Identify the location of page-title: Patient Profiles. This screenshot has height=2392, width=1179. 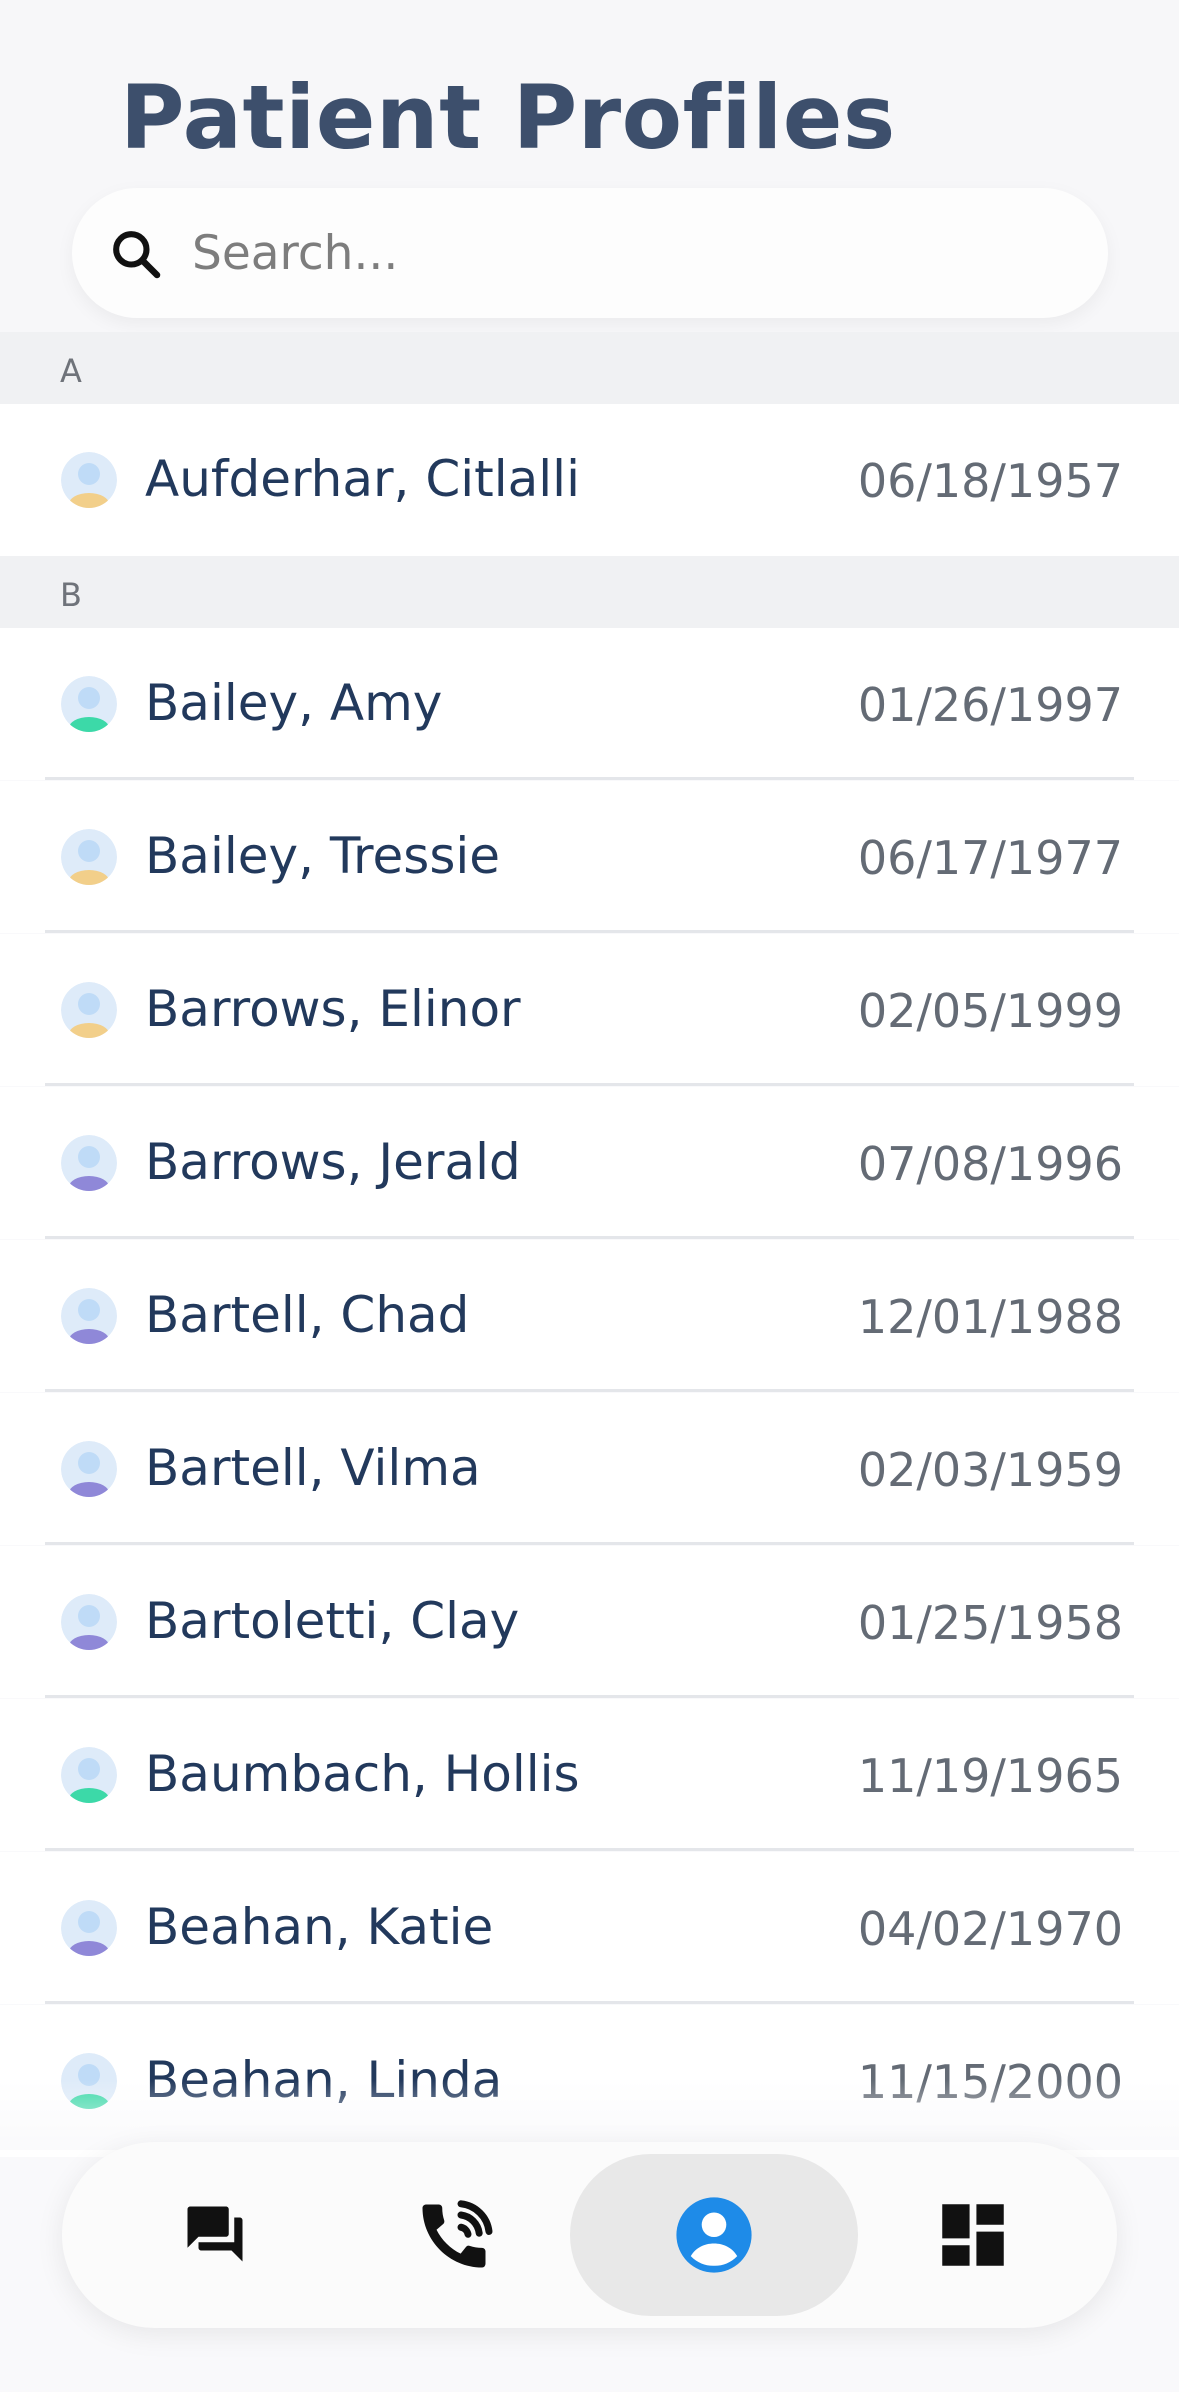
(508, 117).